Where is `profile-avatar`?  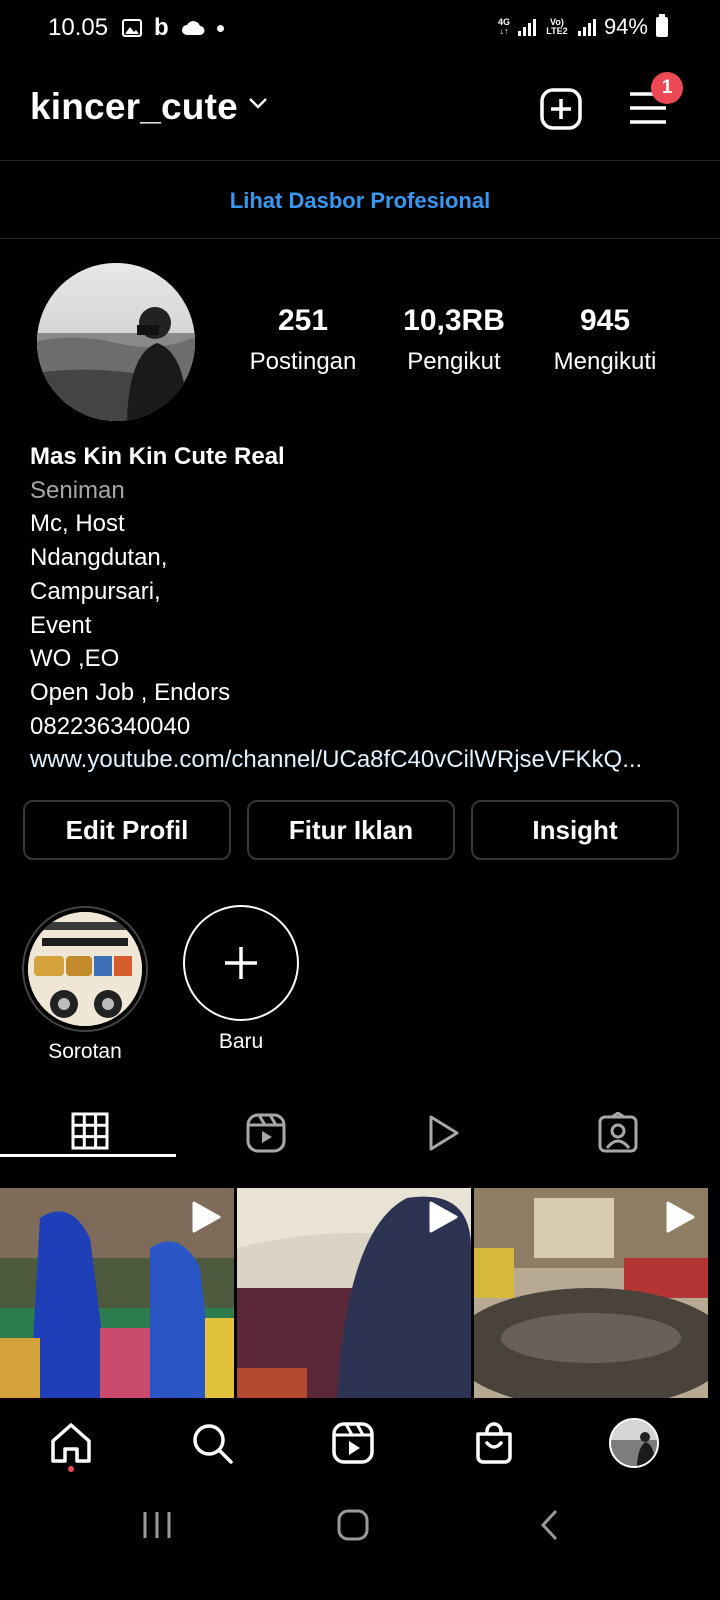
profile-avatar is located at coordinates (116, 342).